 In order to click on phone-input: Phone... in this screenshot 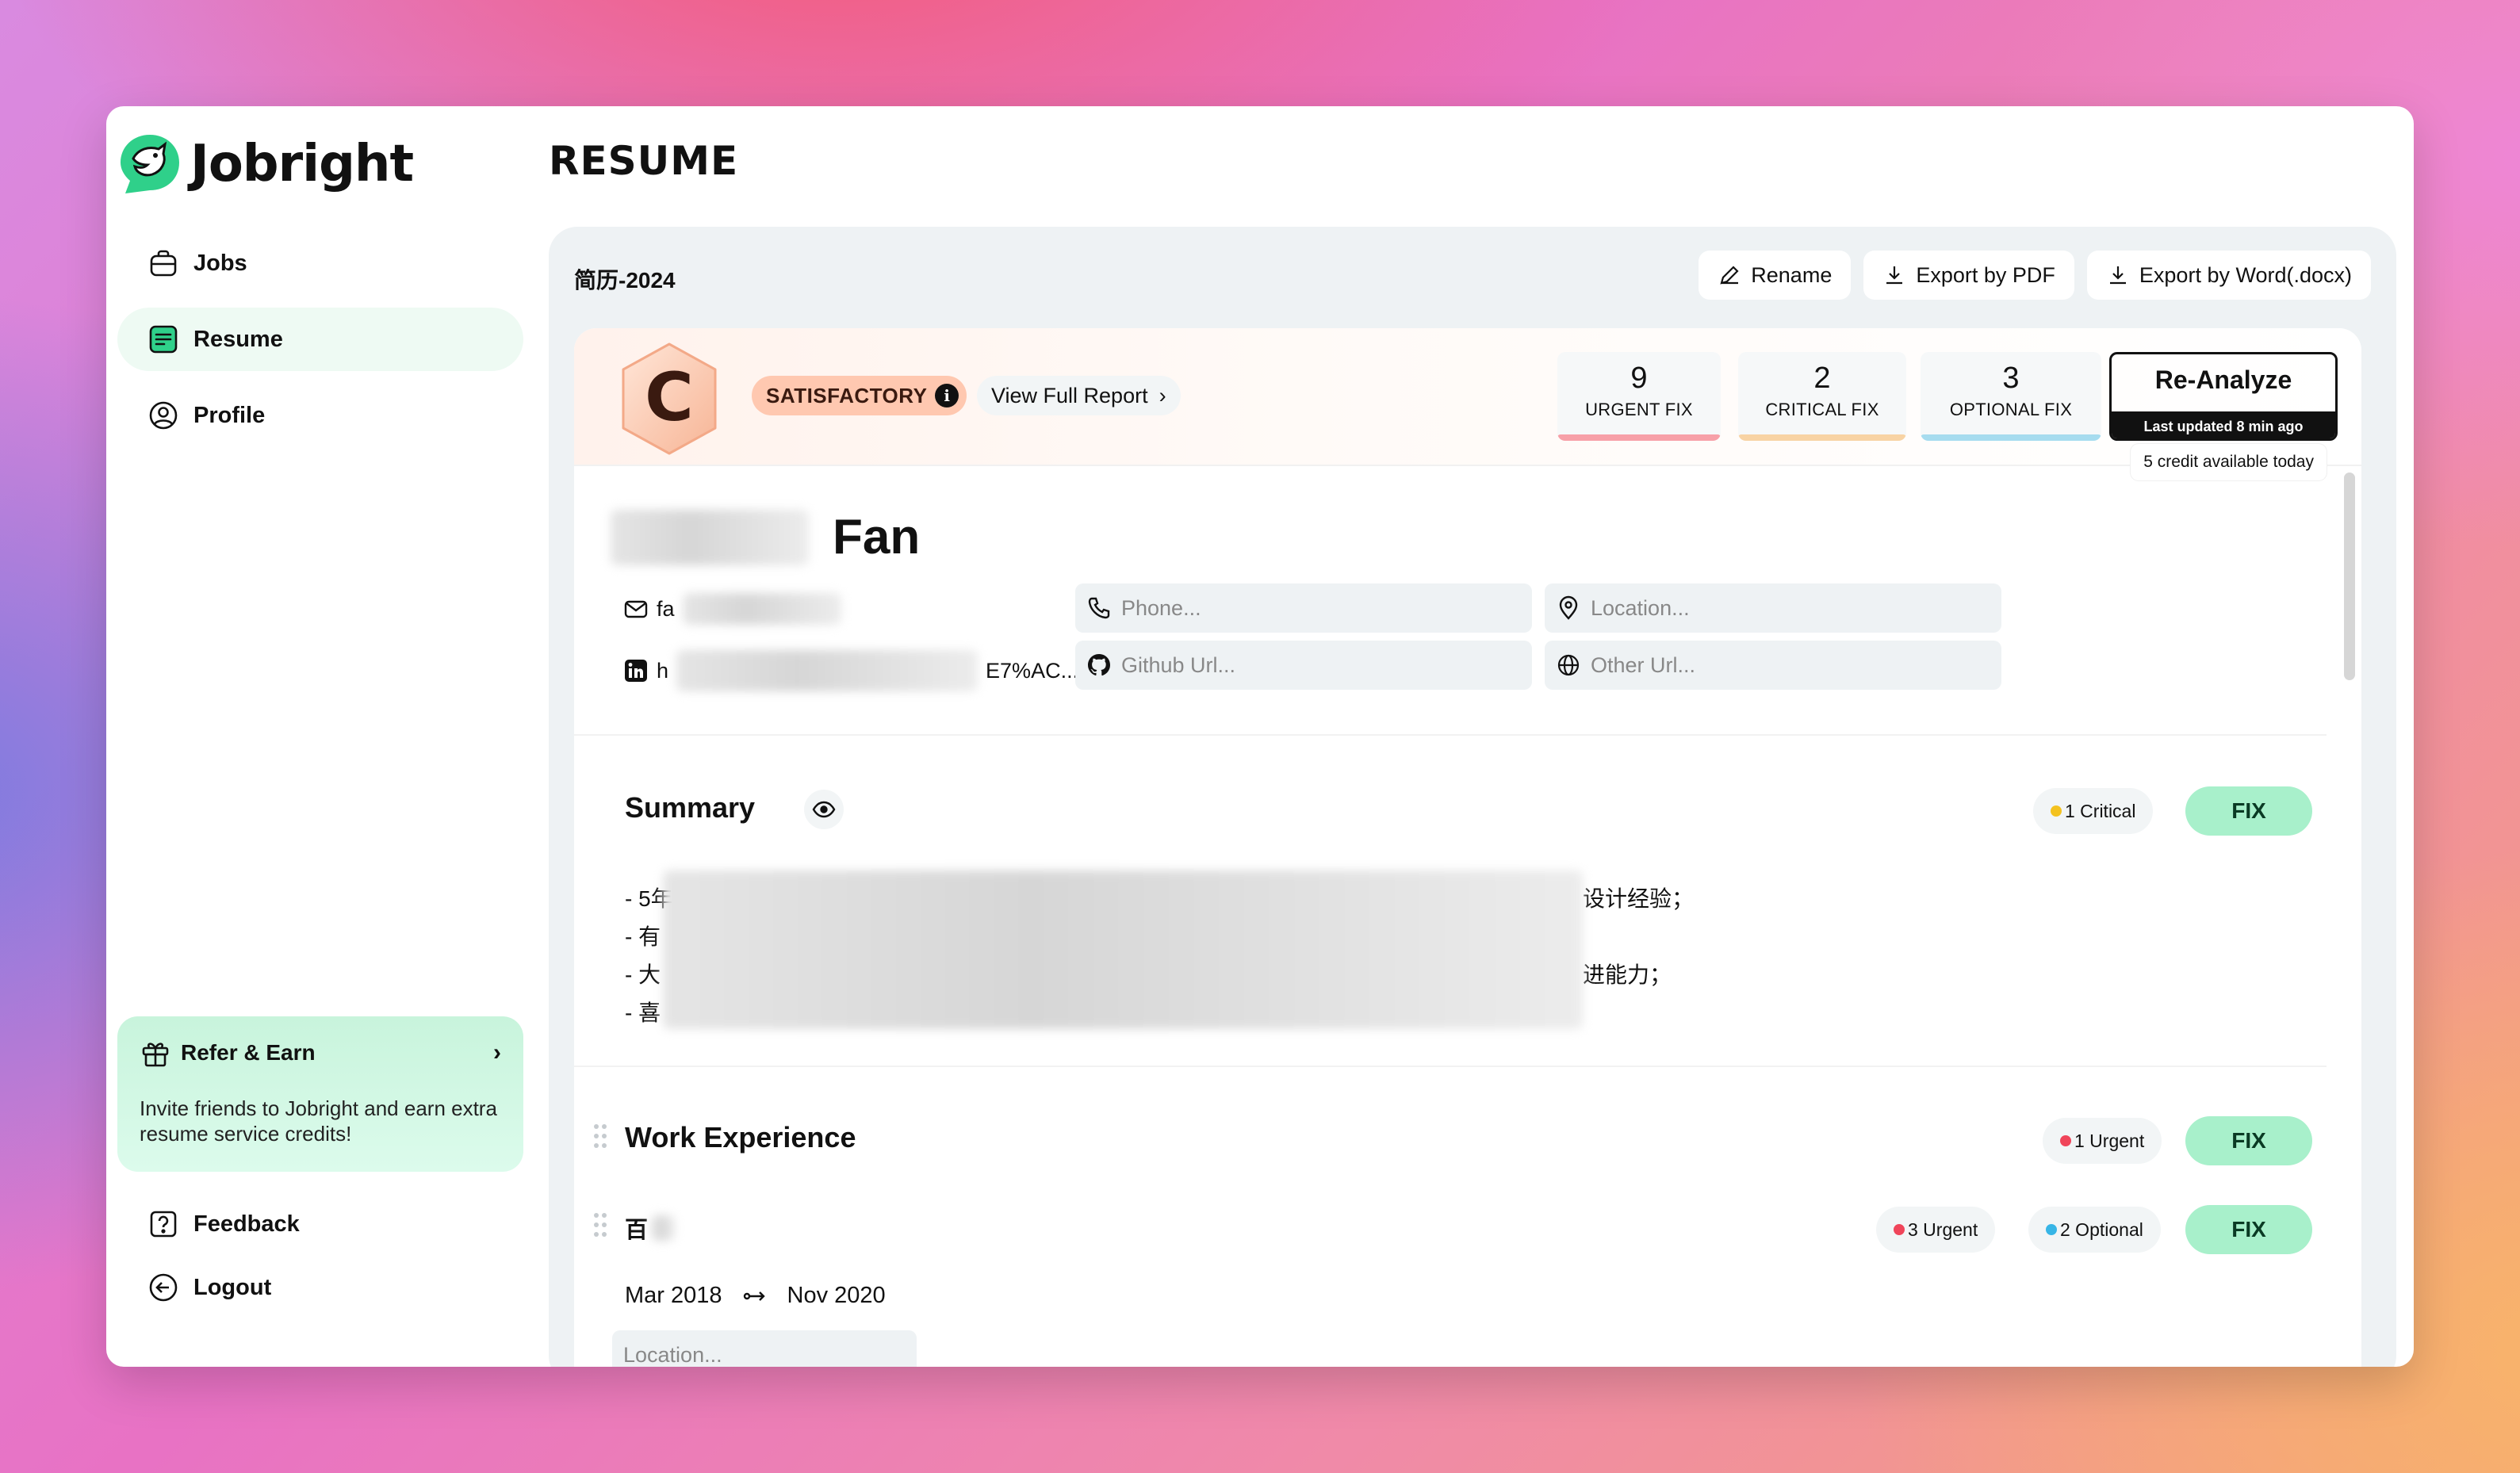, I will do `click(1303, 608)`.